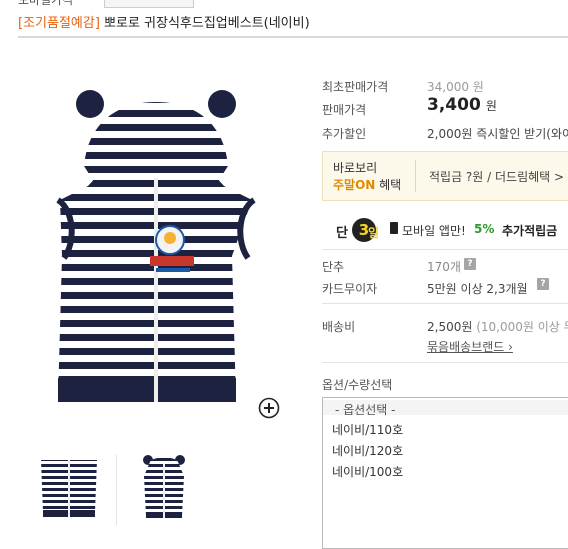  I want to click on title-divider, so click(293, 37).